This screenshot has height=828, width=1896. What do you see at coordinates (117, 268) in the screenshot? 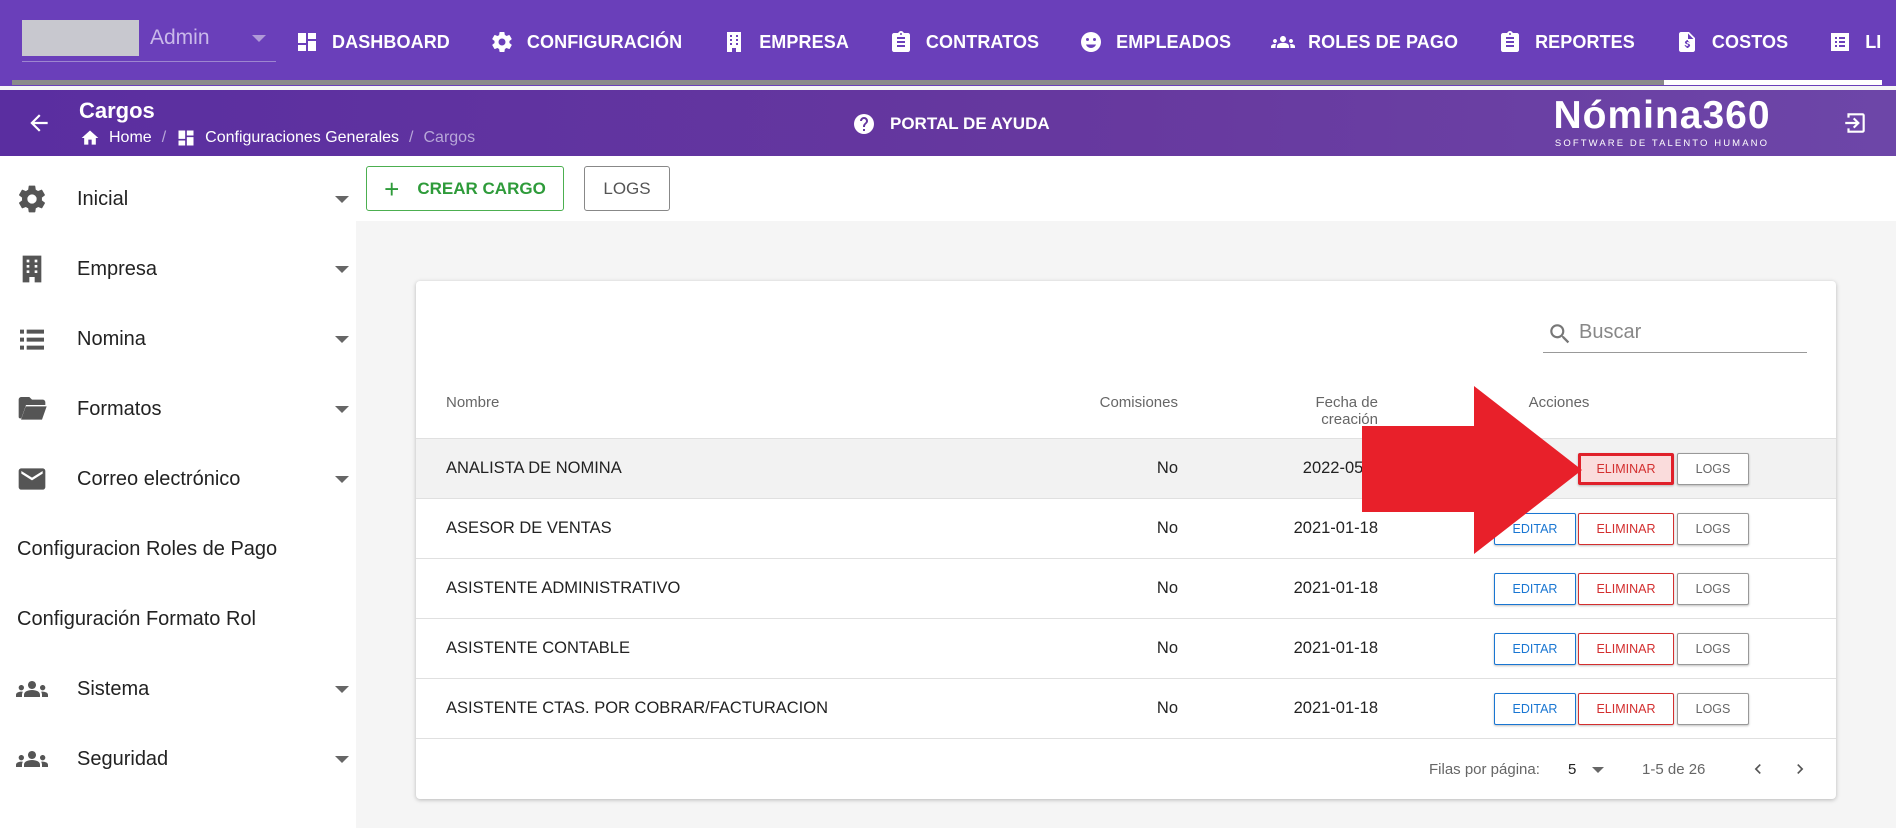
I see `sidebar-item-label: Empresa` at bounding box center [117, 268].